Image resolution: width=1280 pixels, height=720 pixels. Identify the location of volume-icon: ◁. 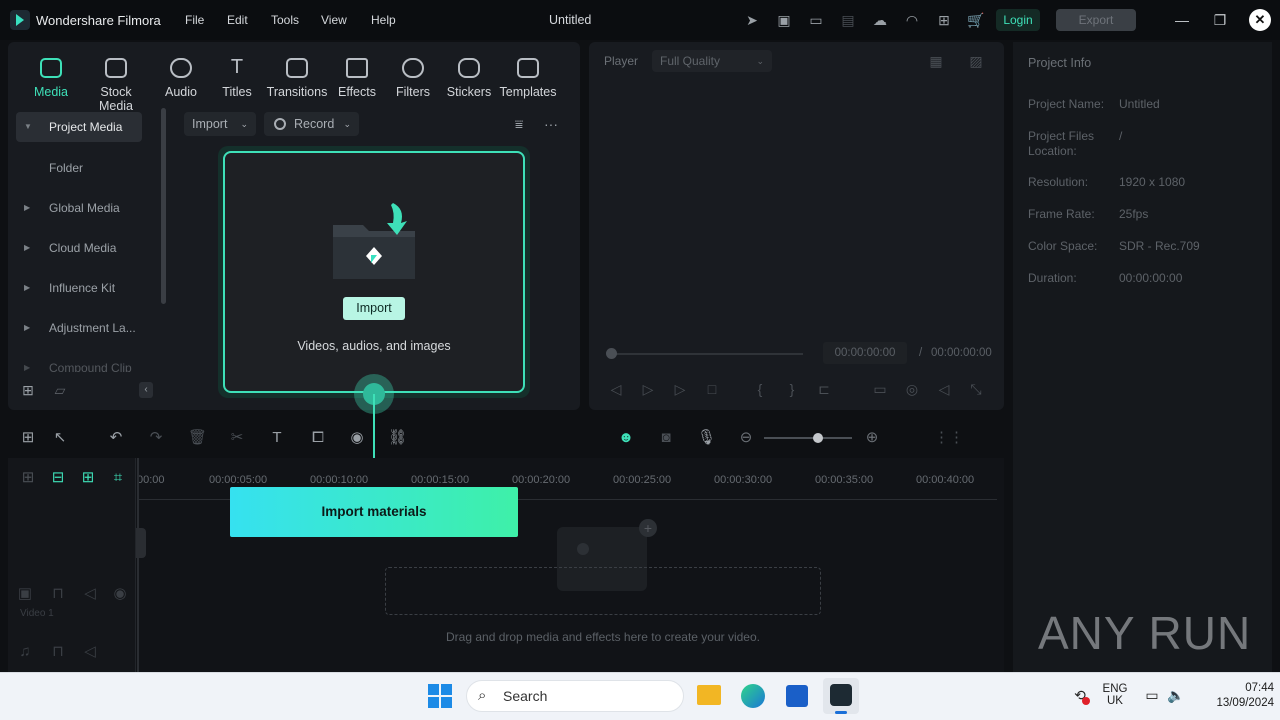
(944, 389).